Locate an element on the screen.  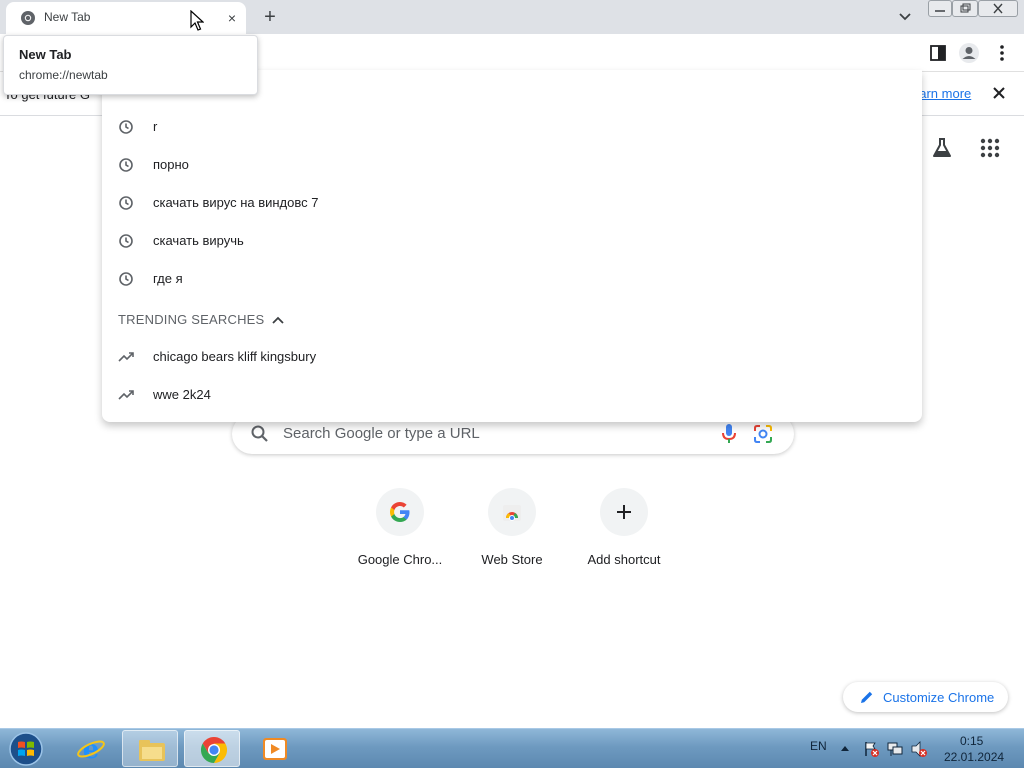
shortcut-add: Add shortcut is located at coordinates (624, 533).